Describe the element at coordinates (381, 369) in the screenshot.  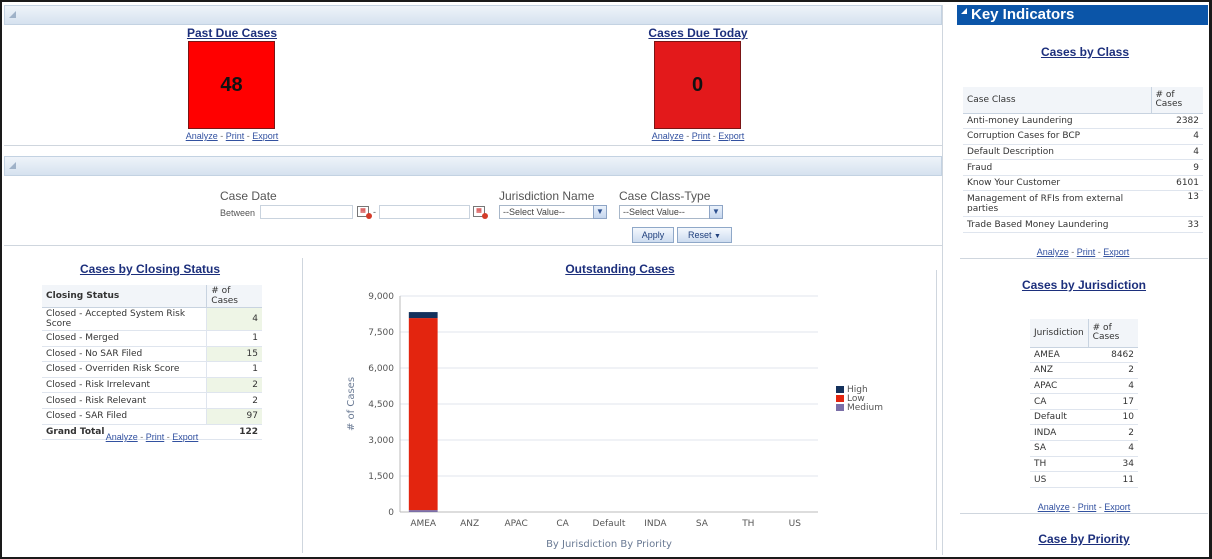
I see `y-tick-label: 6,000` at that location.